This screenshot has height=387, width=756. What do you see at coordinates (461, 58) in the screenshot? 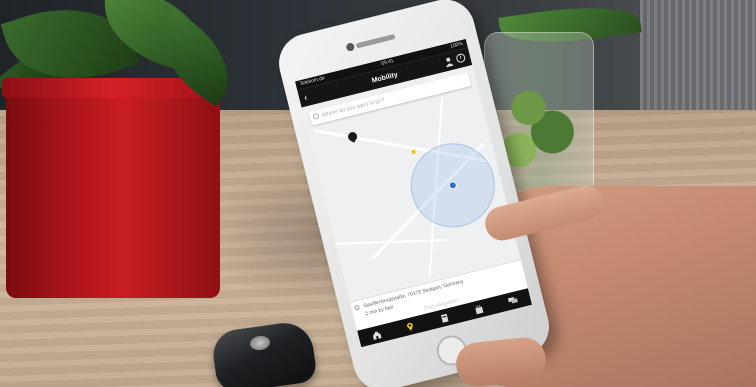
I see `info-icon: i` at bounding box center [461, 58].